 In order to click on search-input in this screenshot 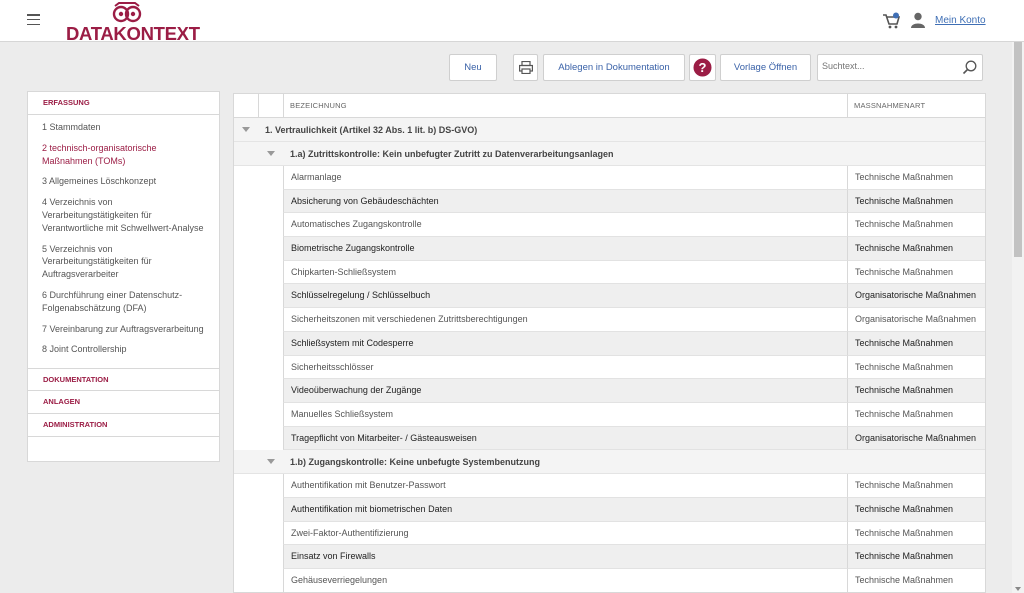, I will do `click(887, 66)`.